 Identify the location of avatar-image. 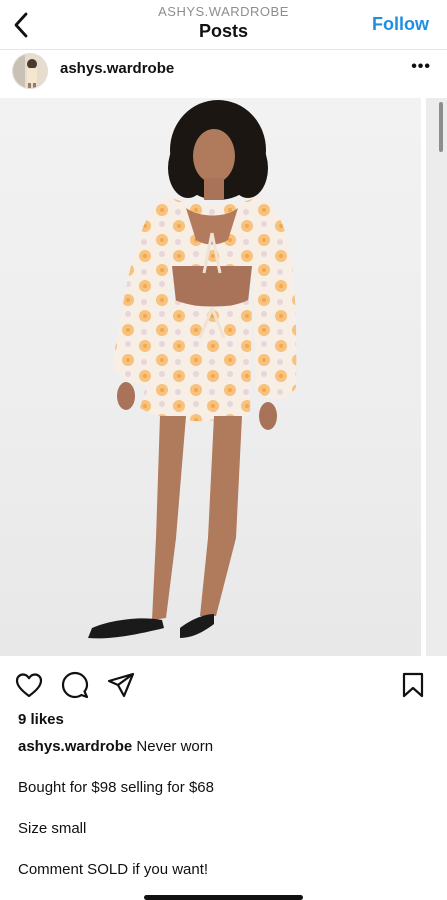
(30, 71).